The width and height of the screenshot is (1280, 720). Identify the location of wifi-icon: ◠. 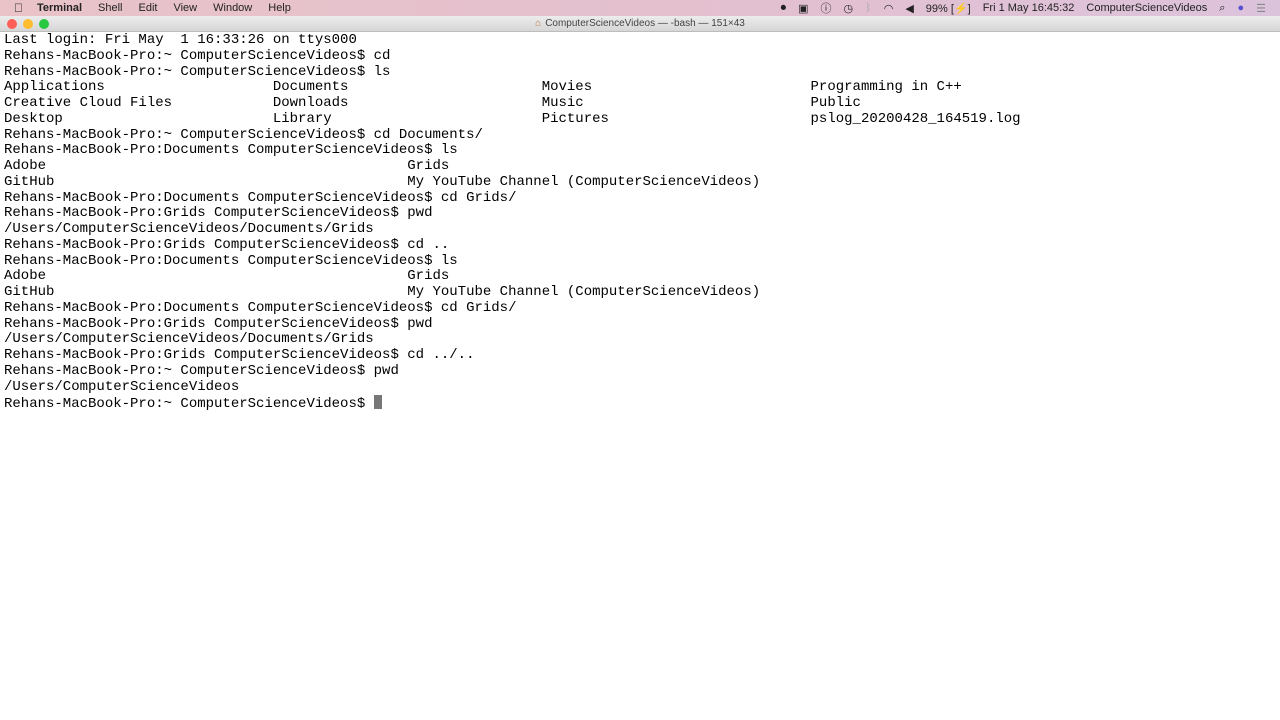
(889, 8).